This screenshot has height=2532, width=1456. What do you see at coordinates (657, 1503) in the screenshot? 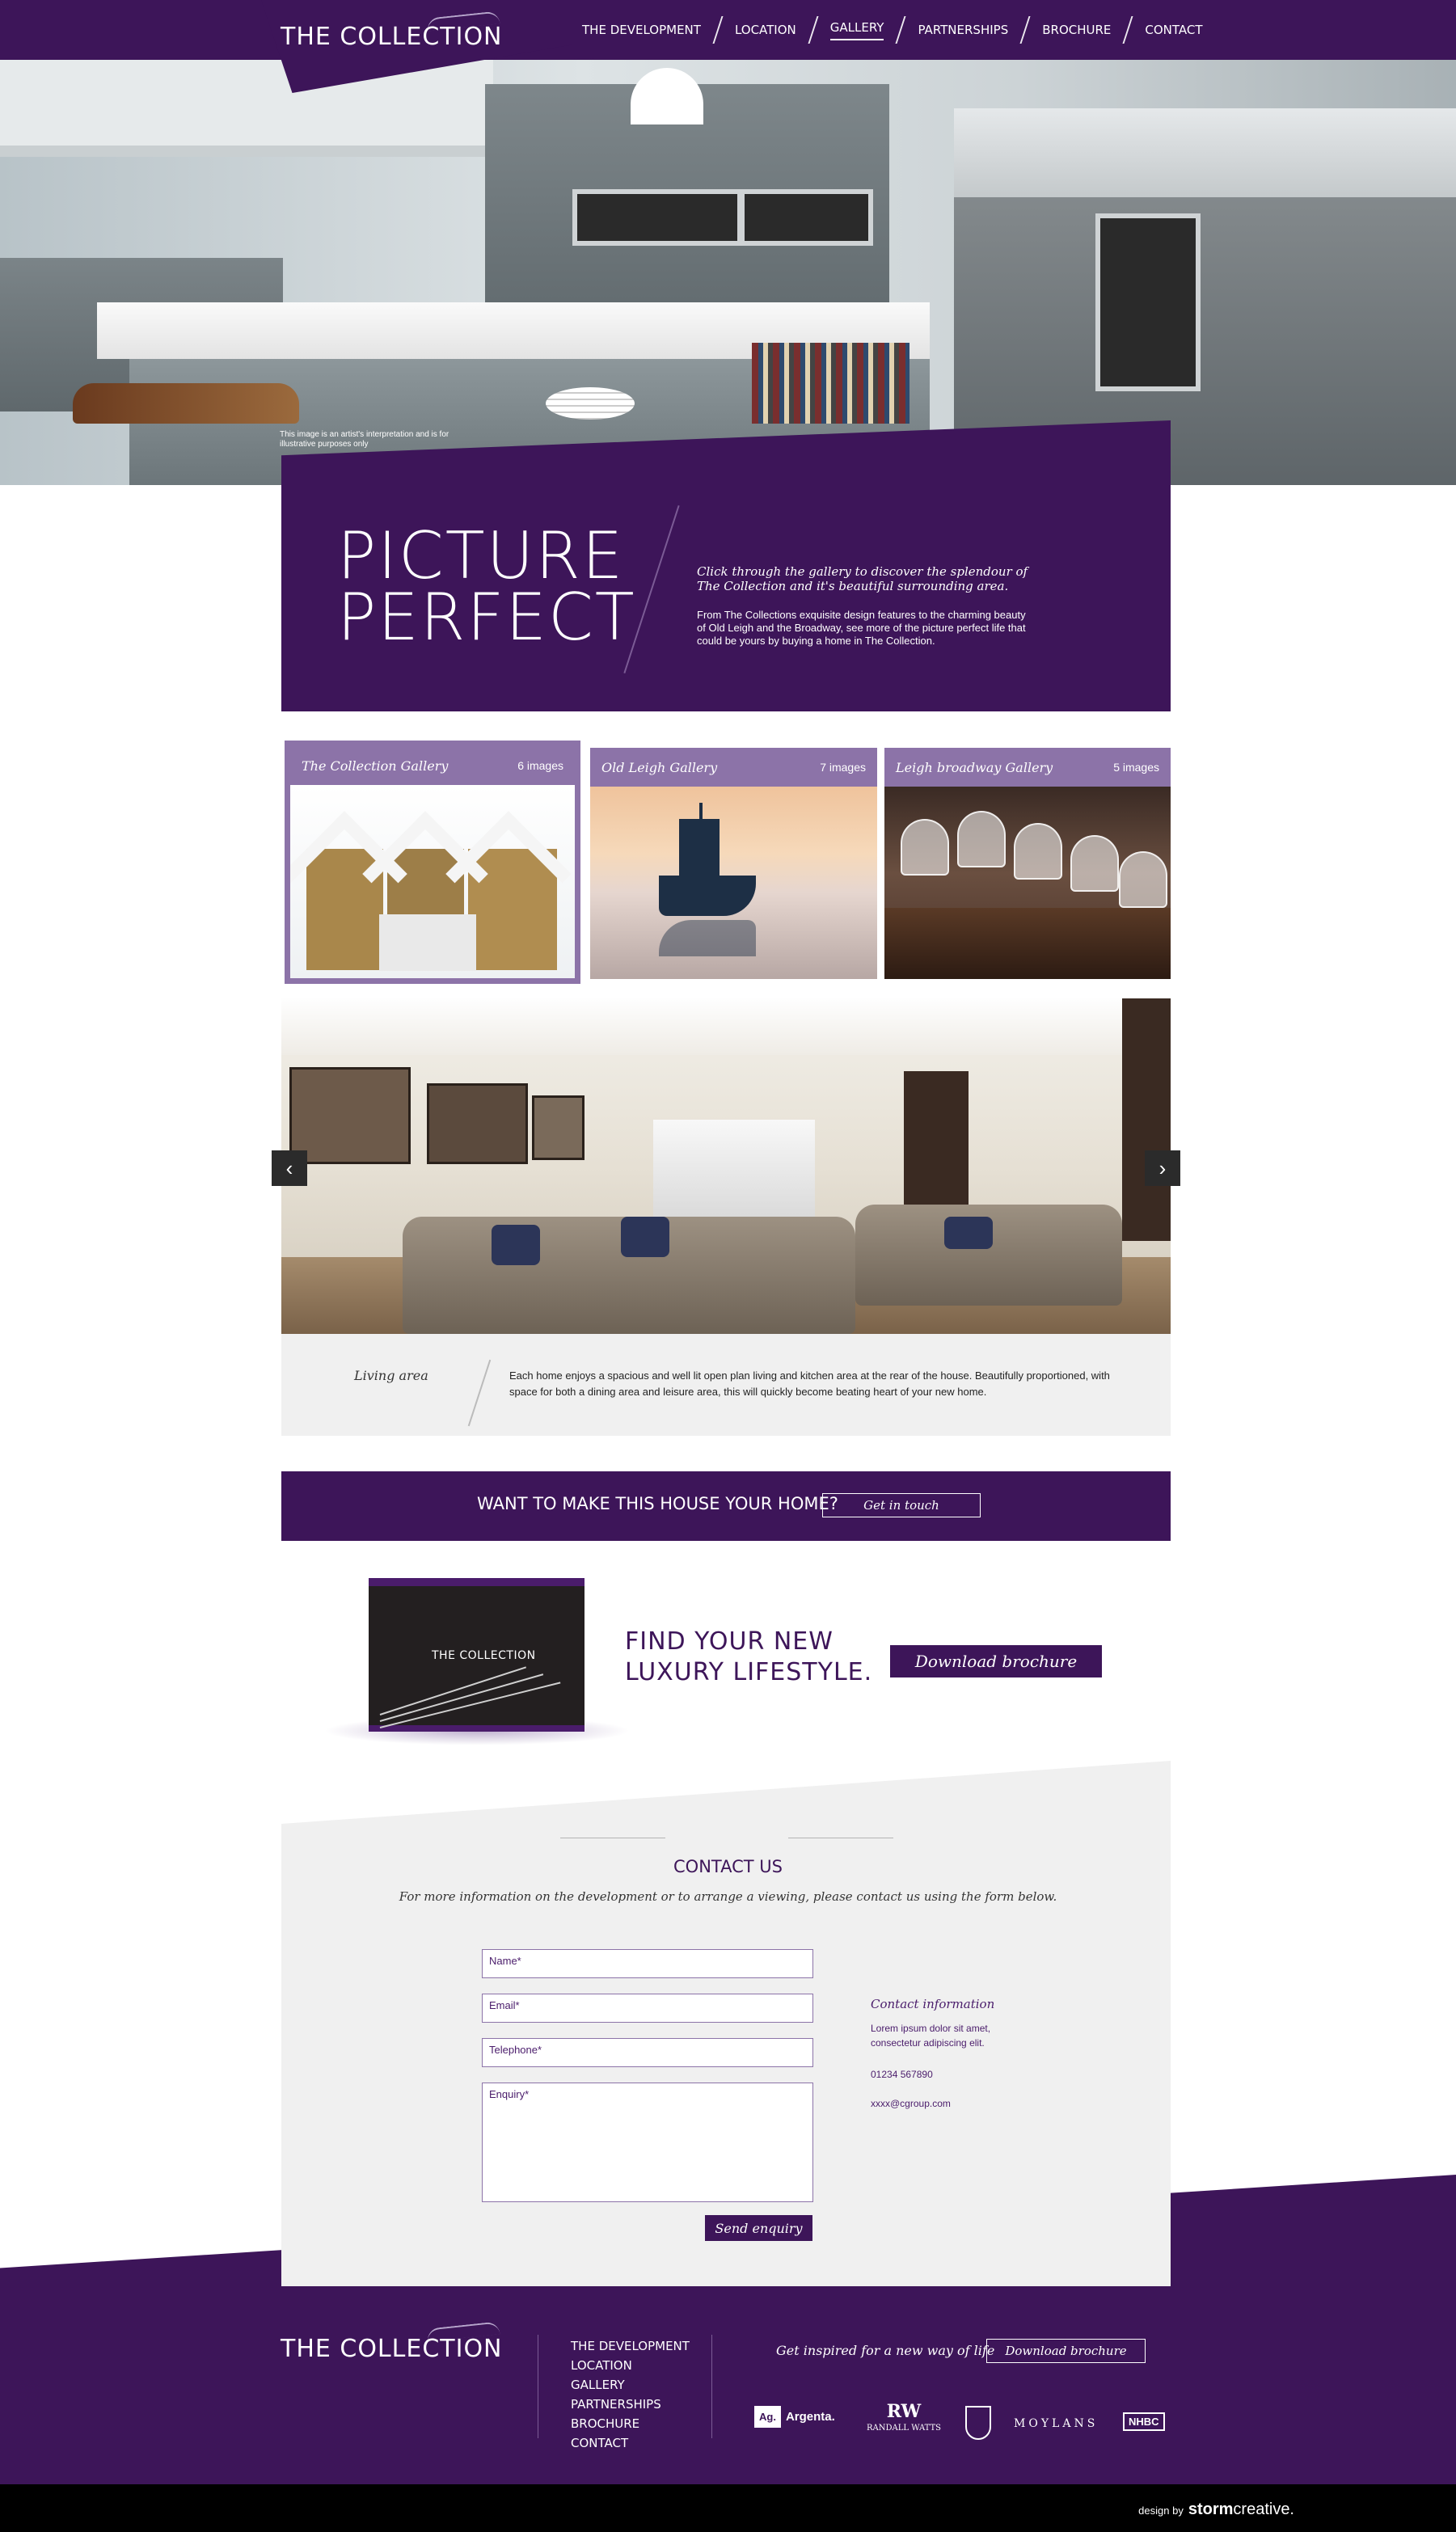
I see `cta-text: WANT TO MAKE THIS HOUSE YOUR HOME?` at bounding box center [657, 1503].